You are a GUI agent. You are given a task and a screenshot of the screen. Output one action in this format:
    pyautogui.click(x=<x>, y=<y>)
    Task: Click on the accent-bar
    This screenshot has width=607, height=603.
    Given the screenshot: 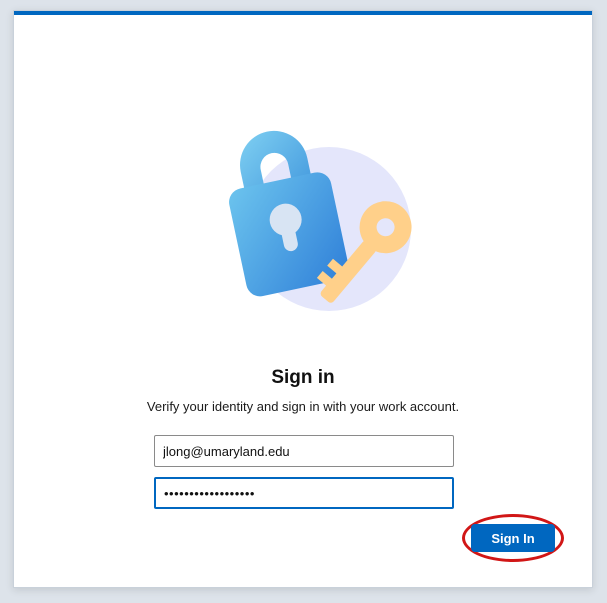 What is the action you would take?
    pyautogui.click(x=303, y=13)
    